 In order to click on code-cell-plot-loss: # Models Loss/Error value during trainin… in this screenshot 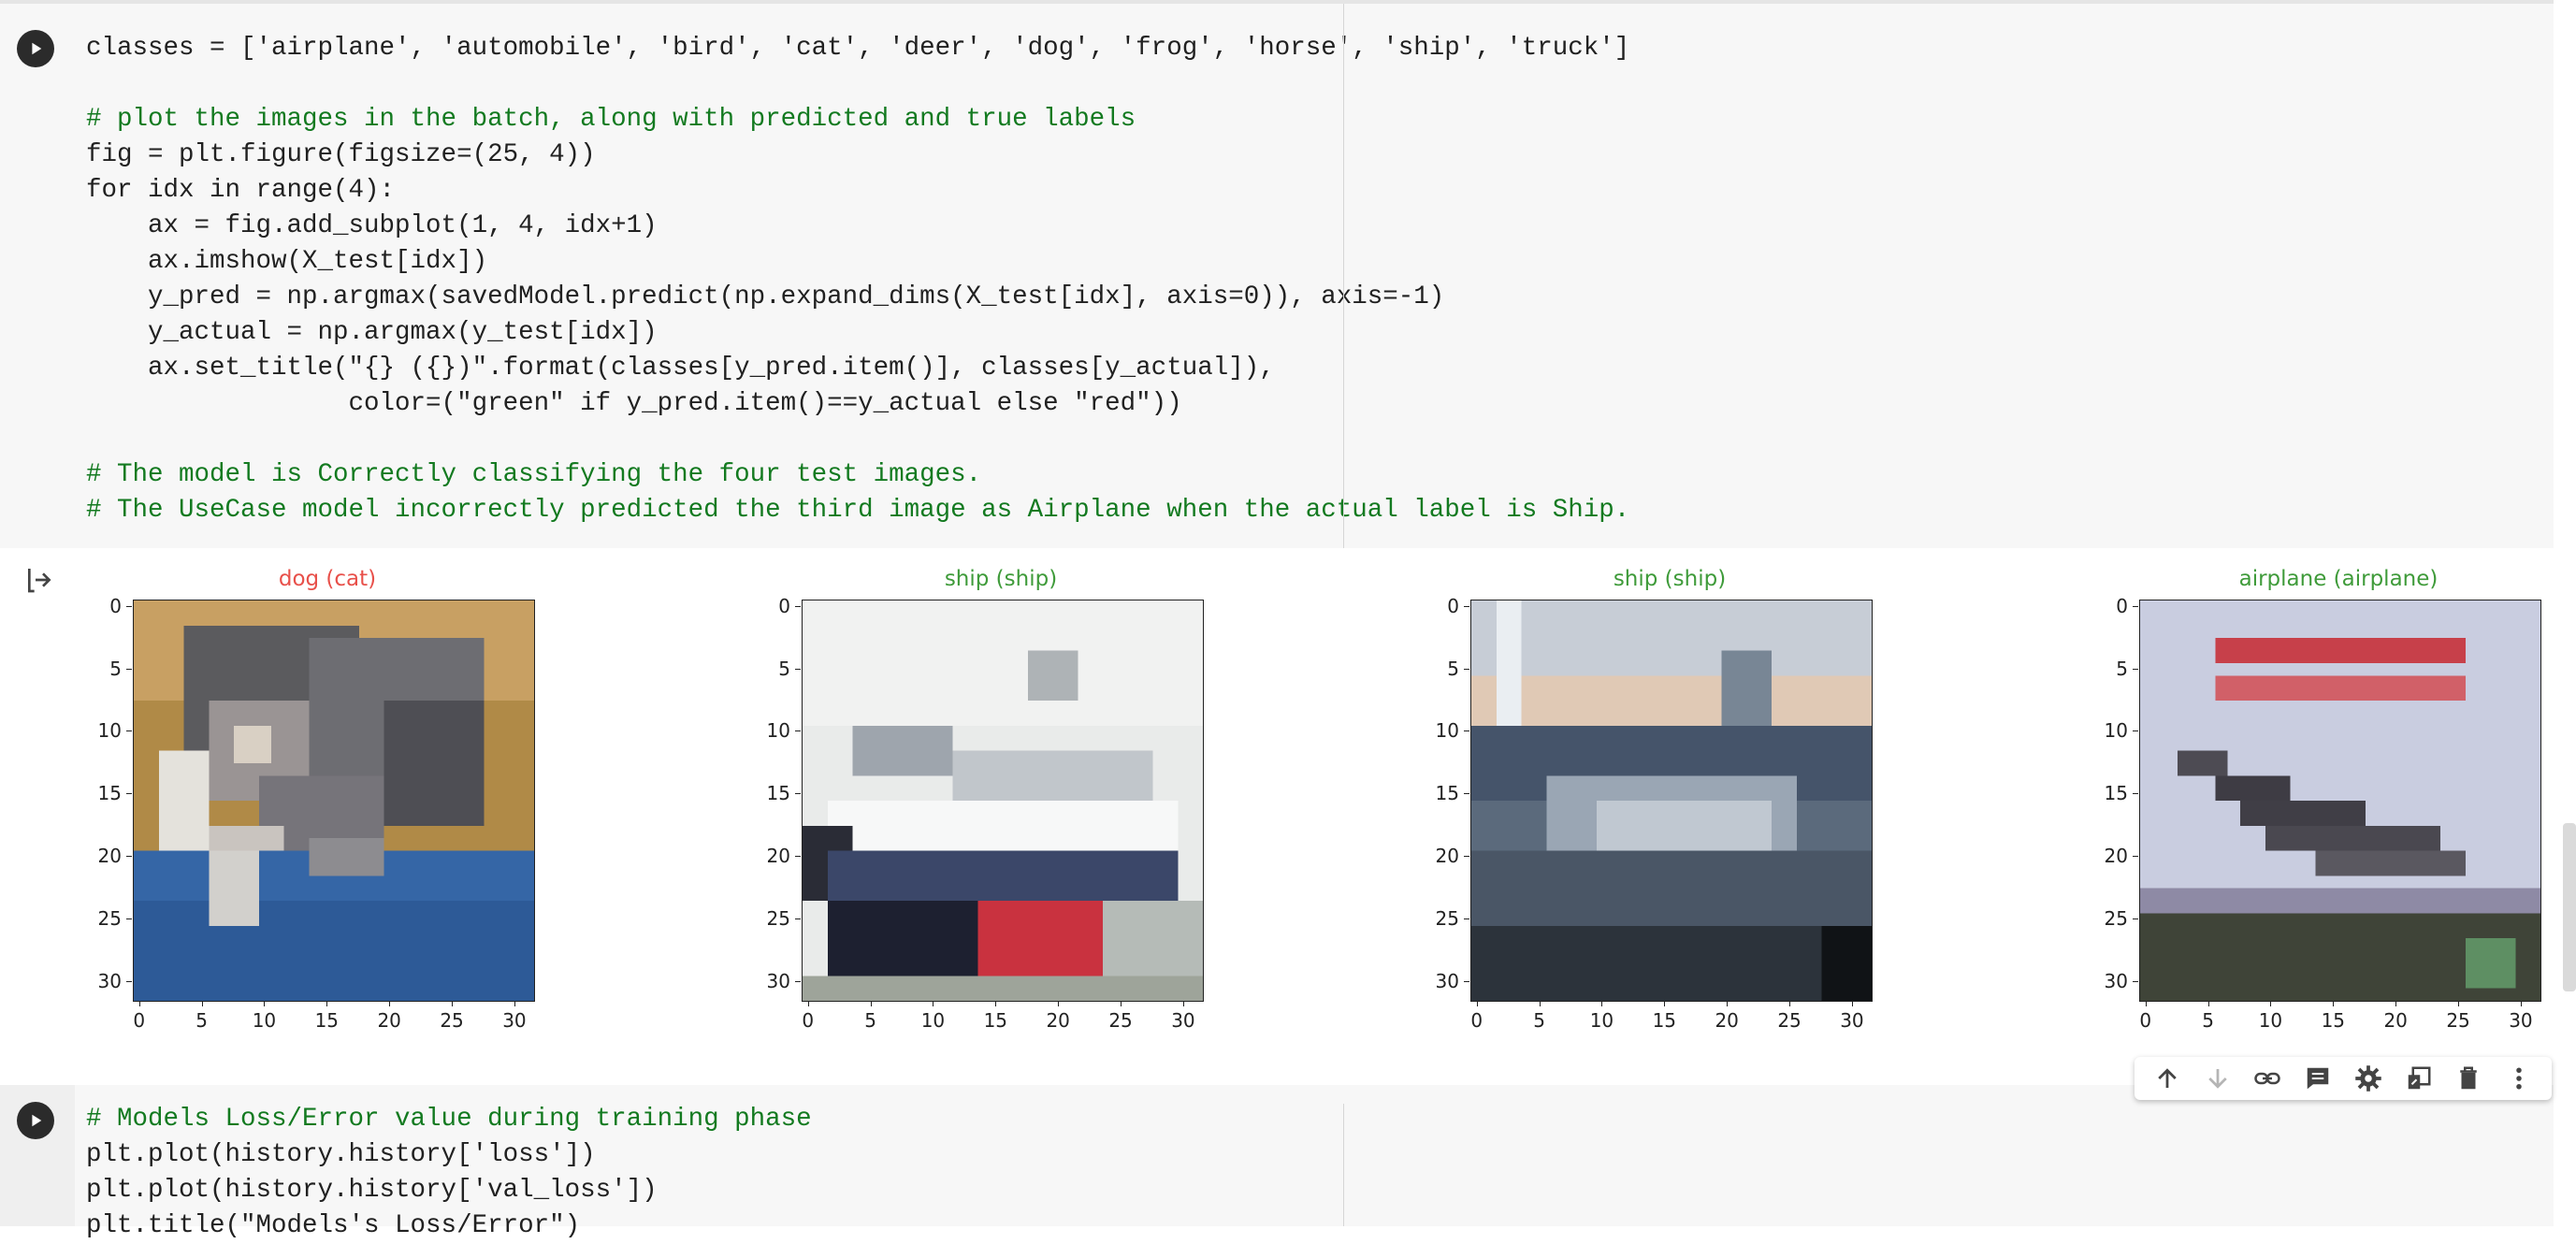, I will do `click(1277, 1163)`.